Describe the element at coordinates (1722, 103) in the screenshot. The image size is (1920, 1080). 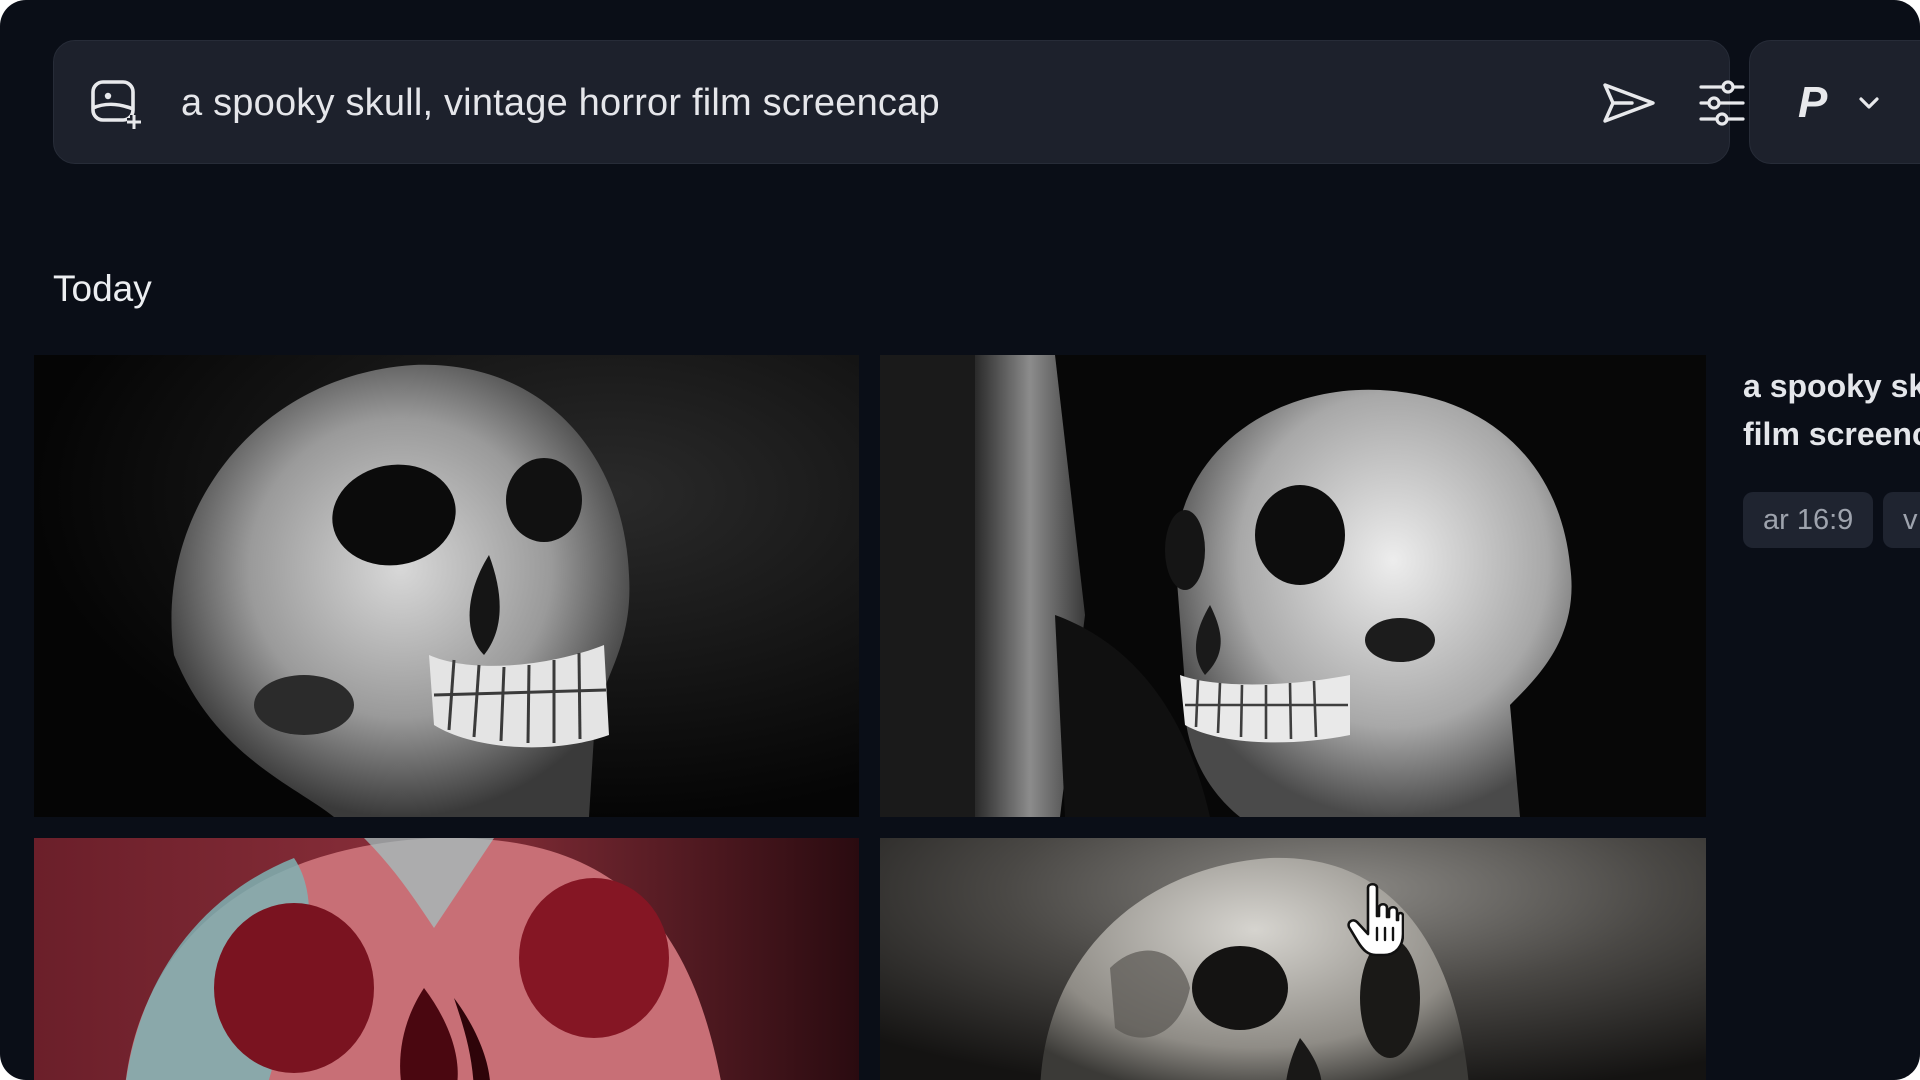
I see `settings-sliders-icon` at that location.